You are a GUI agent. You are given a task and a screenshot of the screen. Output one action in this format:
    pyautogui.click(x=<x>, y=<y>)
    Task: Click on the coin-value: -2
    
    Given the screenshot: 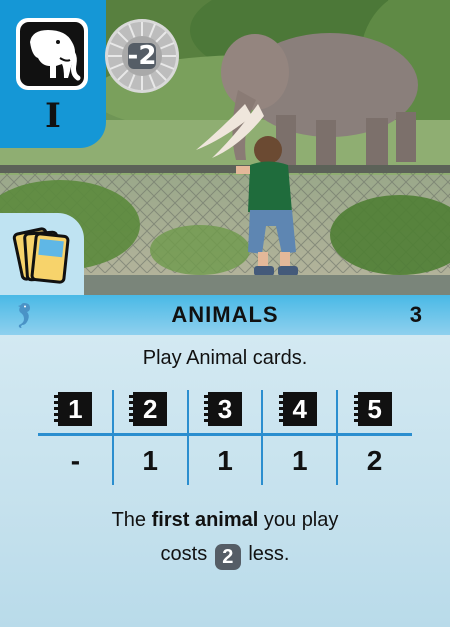 What is the action you would take?
    pyautogui.click(x=142, y=56)
    